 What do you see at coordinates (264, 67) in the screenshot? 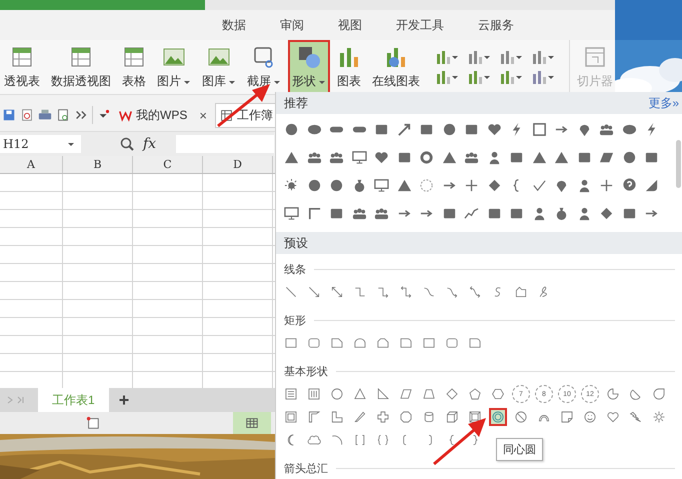
I see `ribbon-button: 截屏` at bounding box center [264, 67].